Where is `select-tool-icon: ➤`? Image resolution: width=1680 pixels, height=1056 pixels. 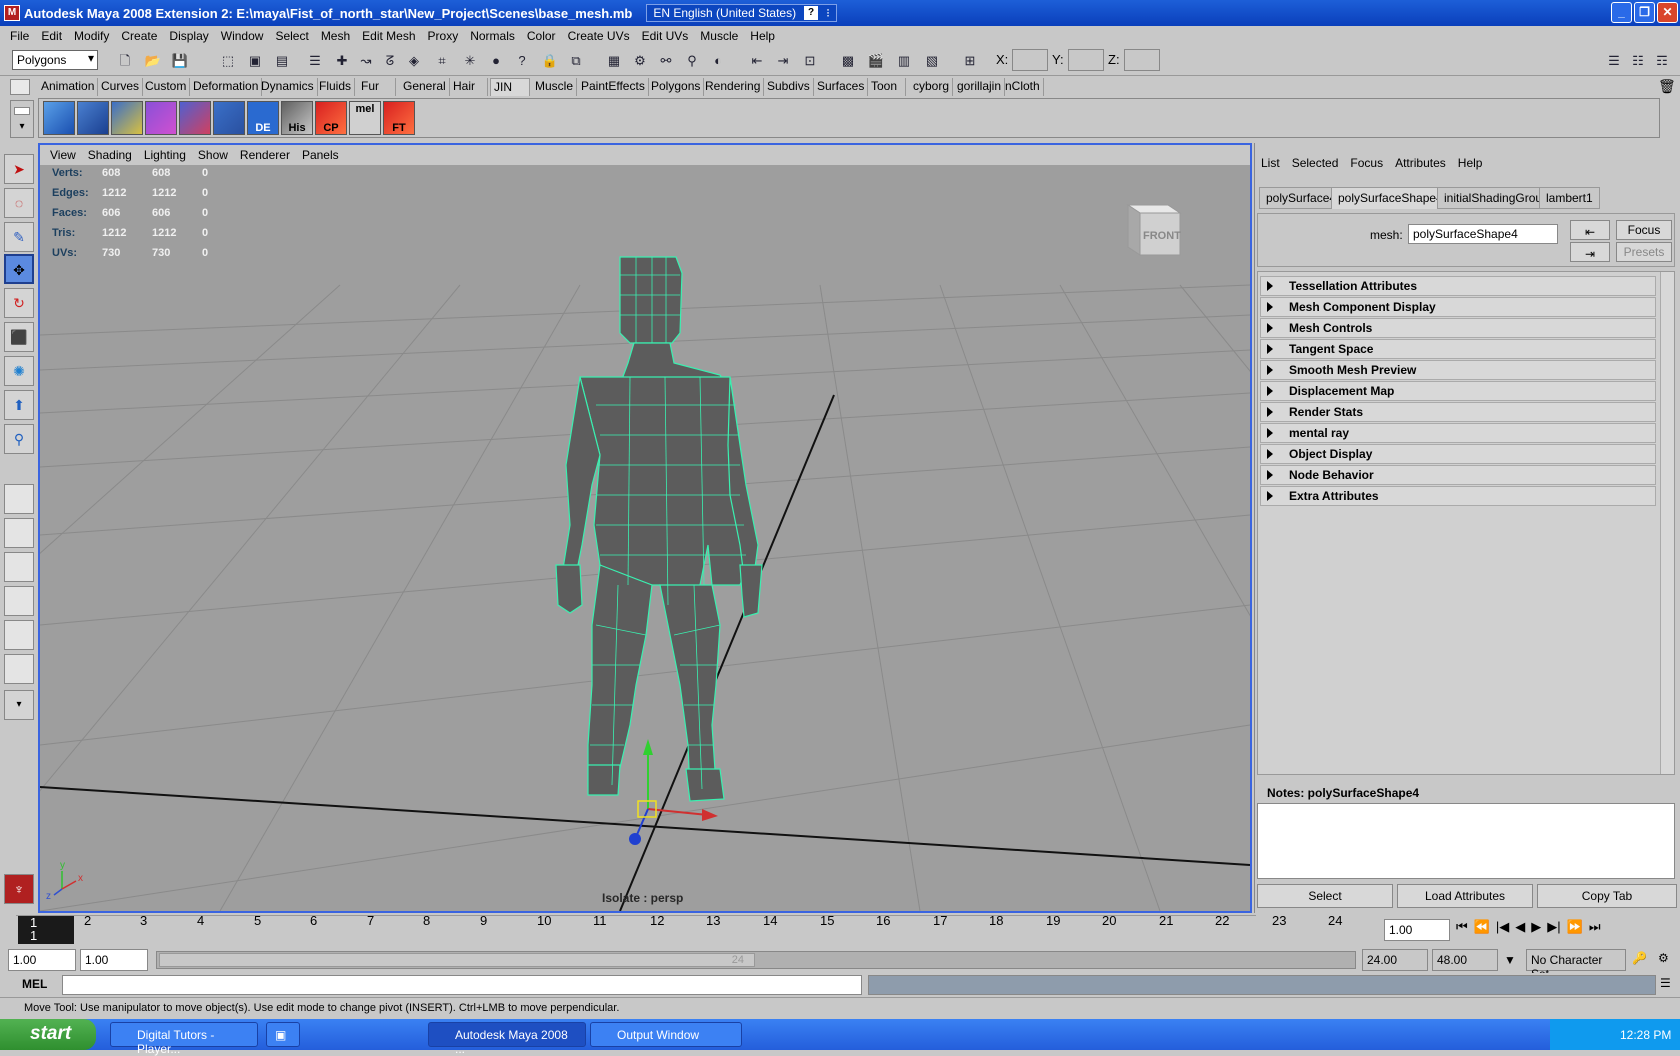 select-tool-icon: ➤ is located at coordinates (19, 169).